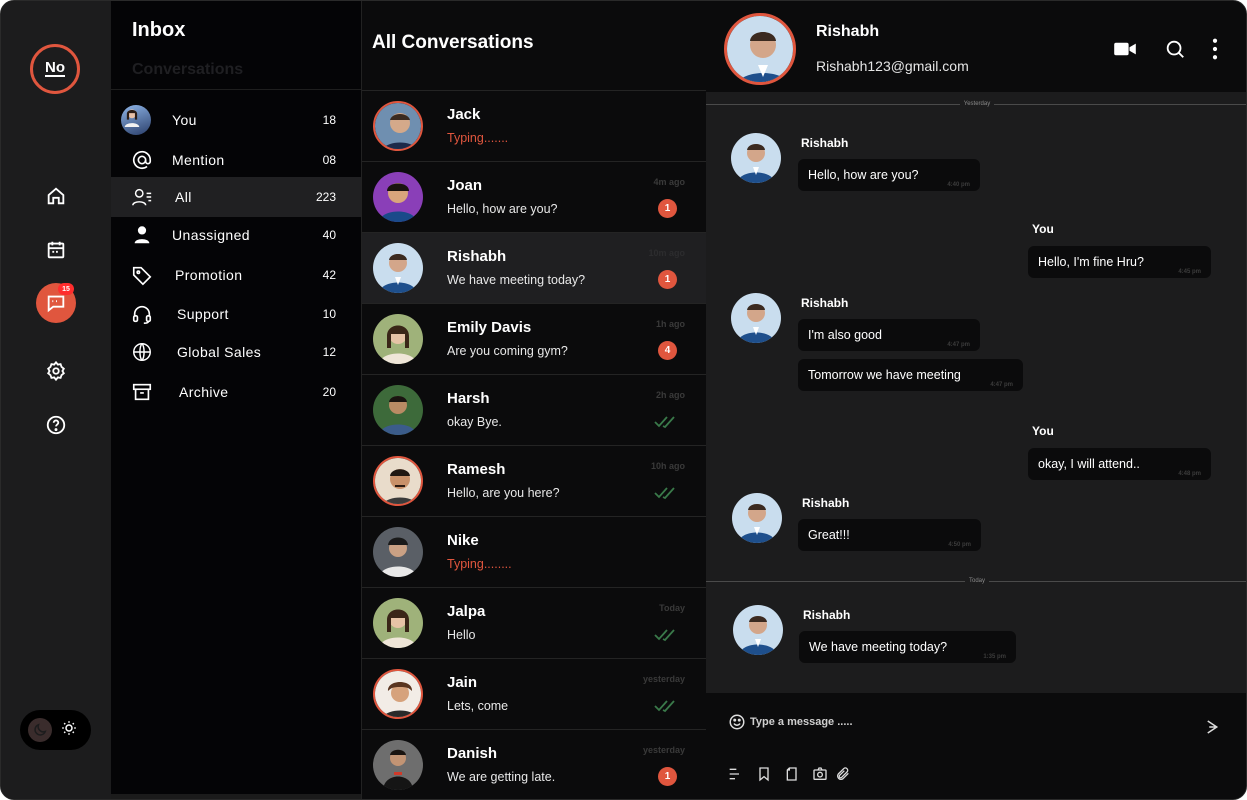 The image size is (1247, 800). Describe the element at coordinates (236, 392) in the screenshot. I see `inbox-item-archive: Archive 20` at that location.